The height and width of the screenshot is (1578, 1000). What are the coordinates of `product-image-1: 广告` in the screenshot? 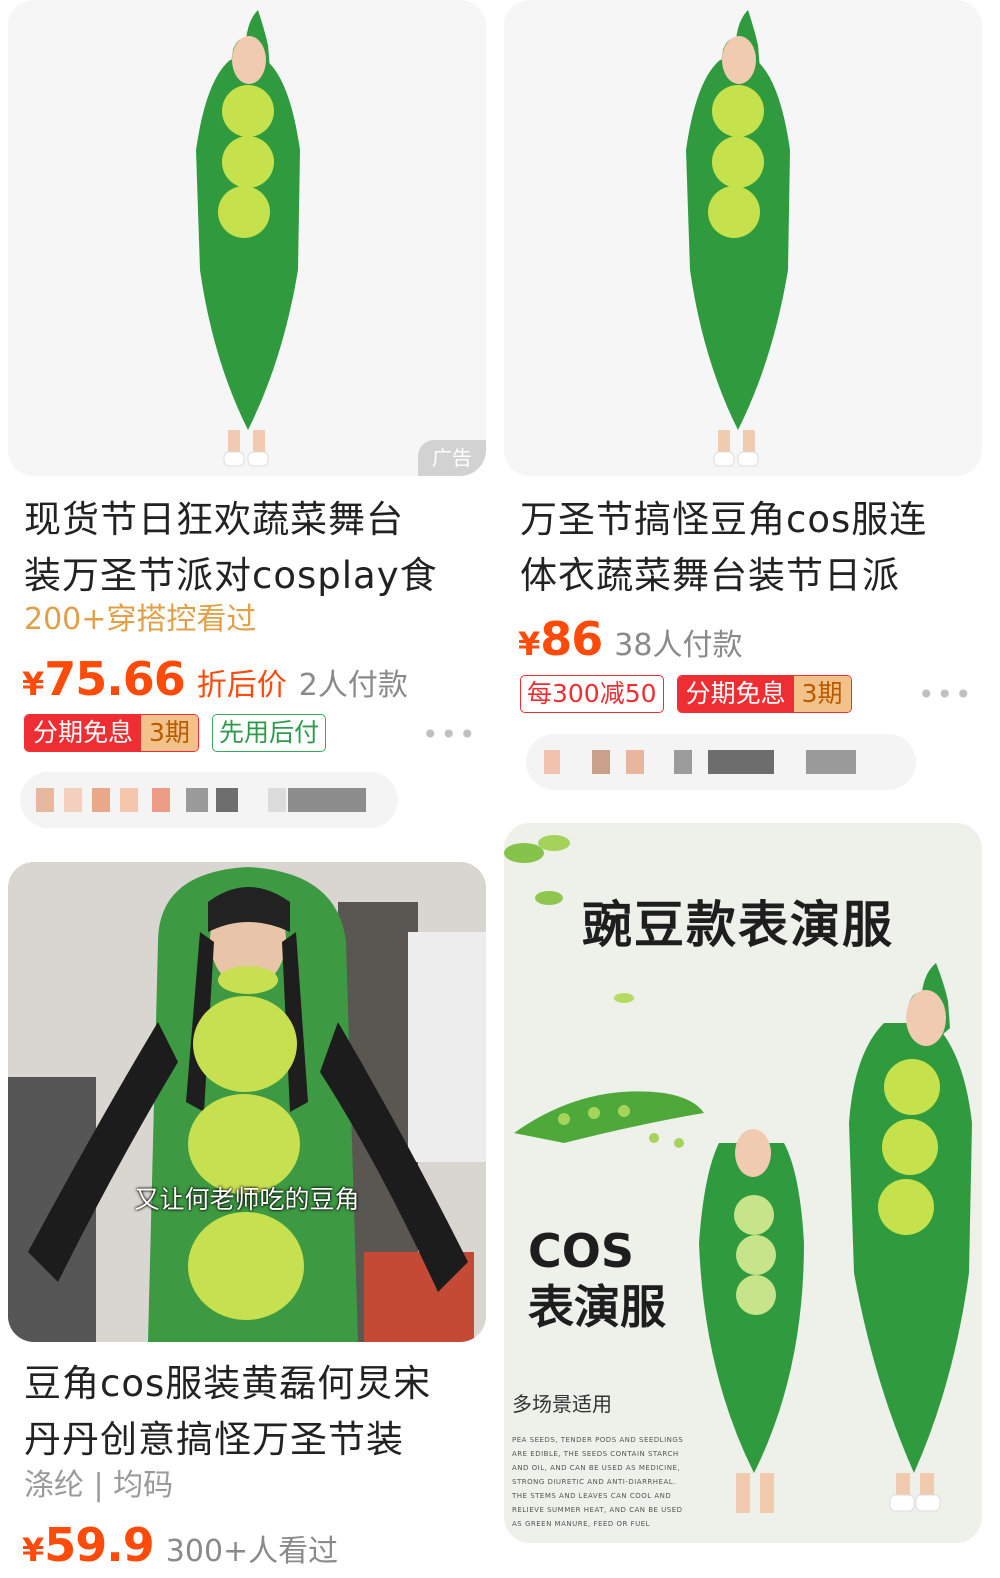 It's located at (247, 238).